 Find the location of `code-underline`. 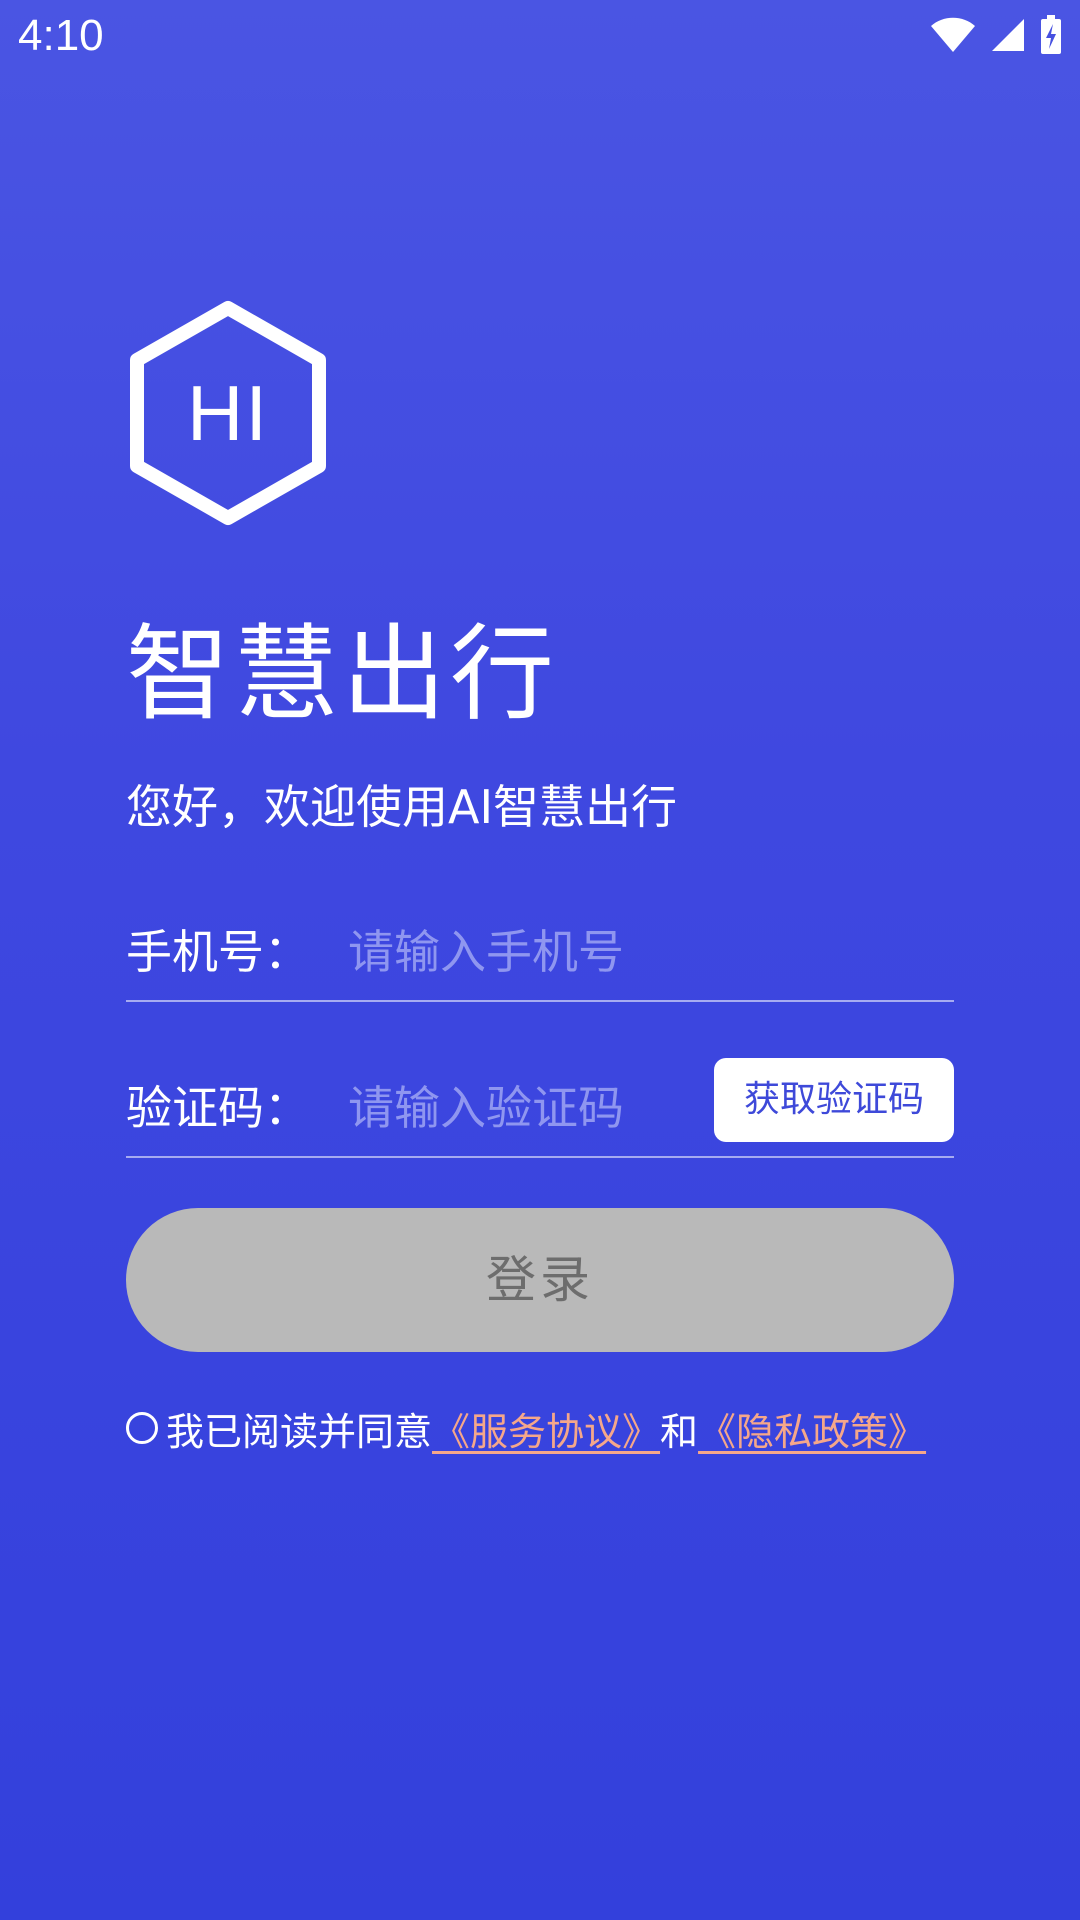

code-underline is located at coordinates (540, 1157).